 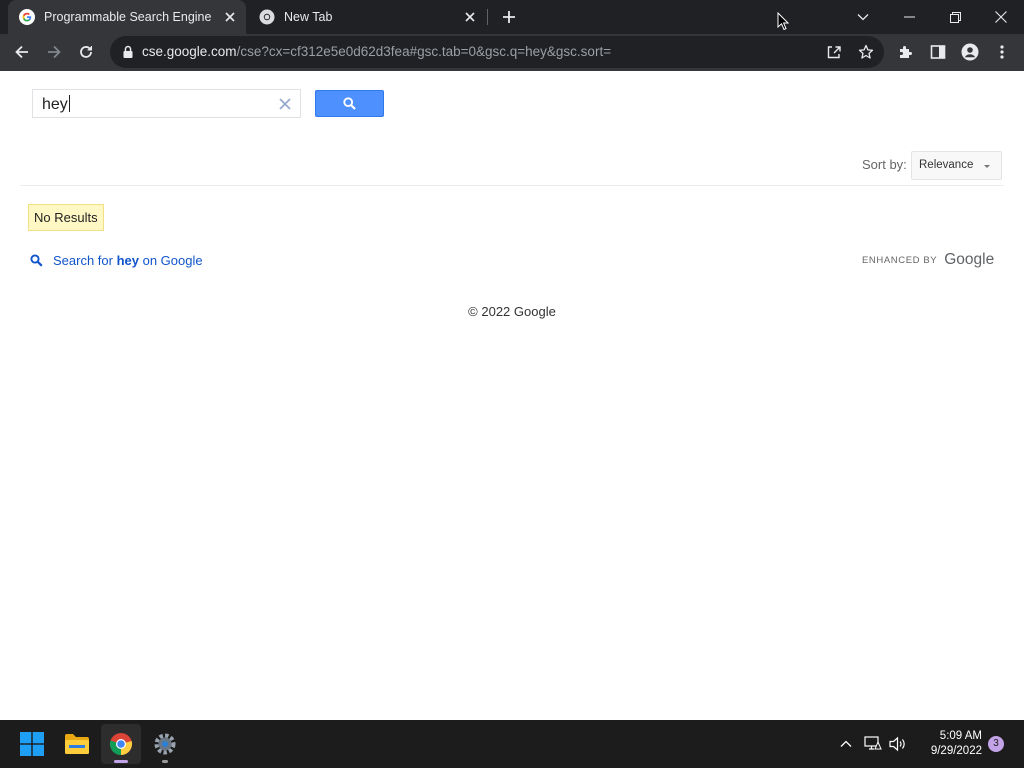 What do you see at coordinates (512, 744) in the screenshot?
I see `windows-taskbar: 5:09 AM 9/29/2022` at bounding box center [512, 744].